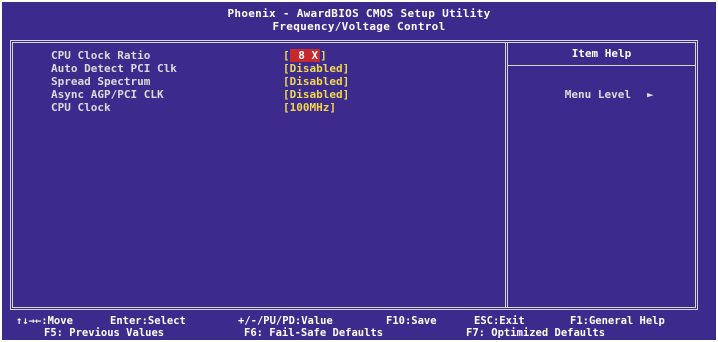 Image resolution: width=718 pixels, height=342 pixels. I want to click on bracket-close: ], so click(323, 55).